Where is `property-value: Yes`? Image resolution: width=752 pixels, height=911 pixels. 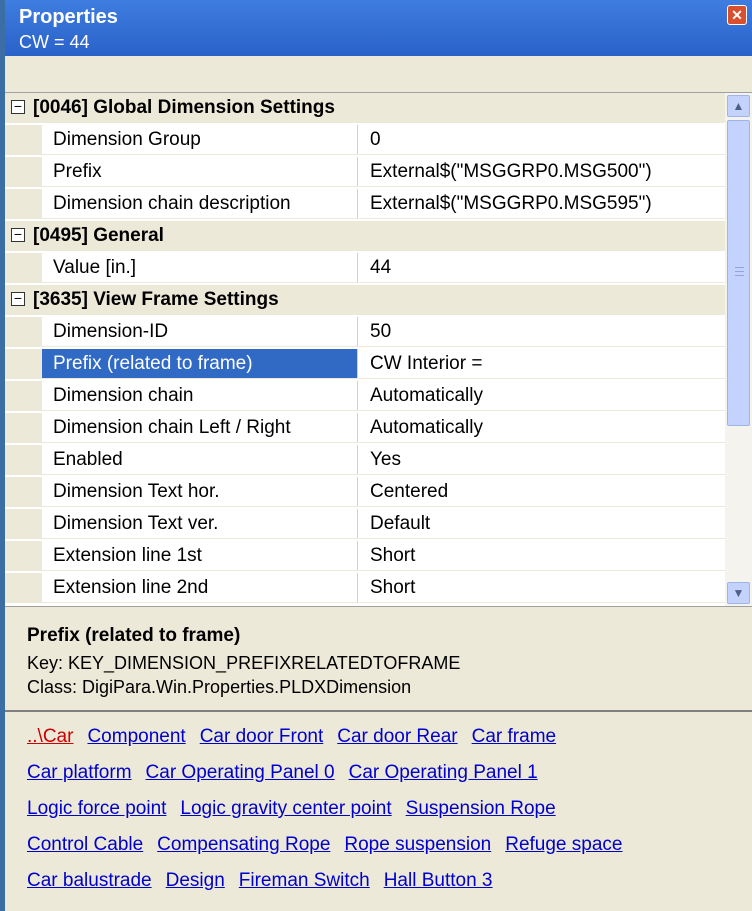
property-value: Yes is located at coordinates (542, 460).